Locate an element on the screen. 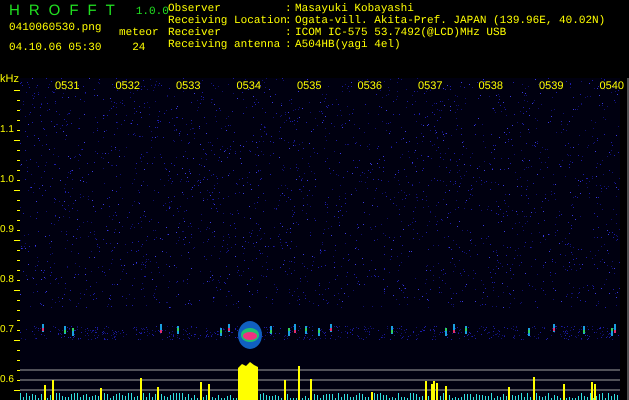 This screenshot has height=400, width=629. info-label: Receiver is located at coordinates (195, 33).